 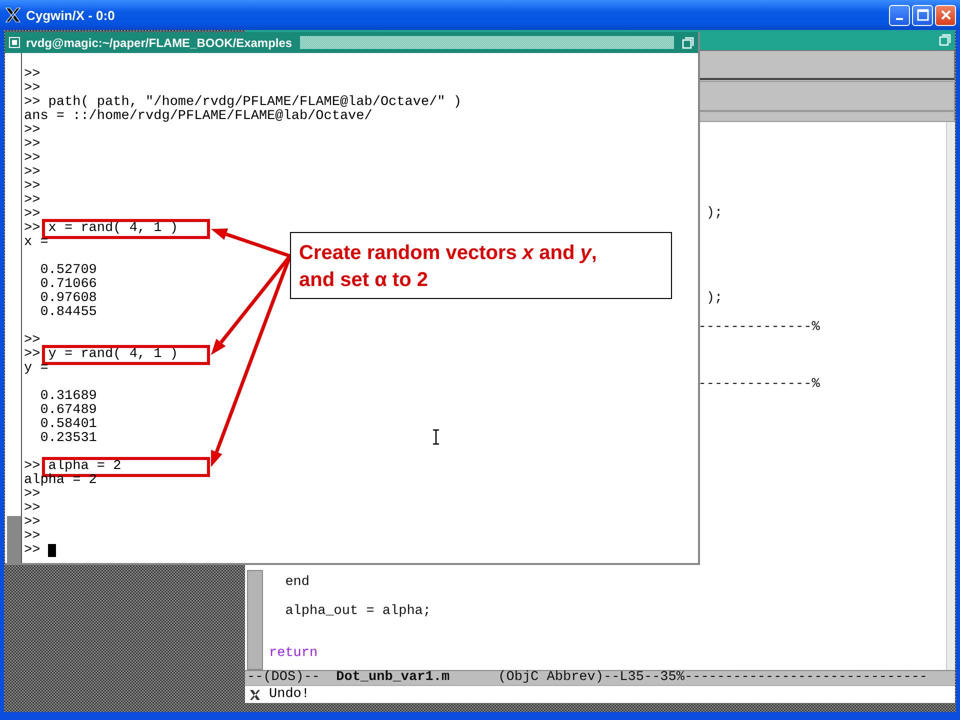 I want to click on minimize-button, so click(x=899, y=15).